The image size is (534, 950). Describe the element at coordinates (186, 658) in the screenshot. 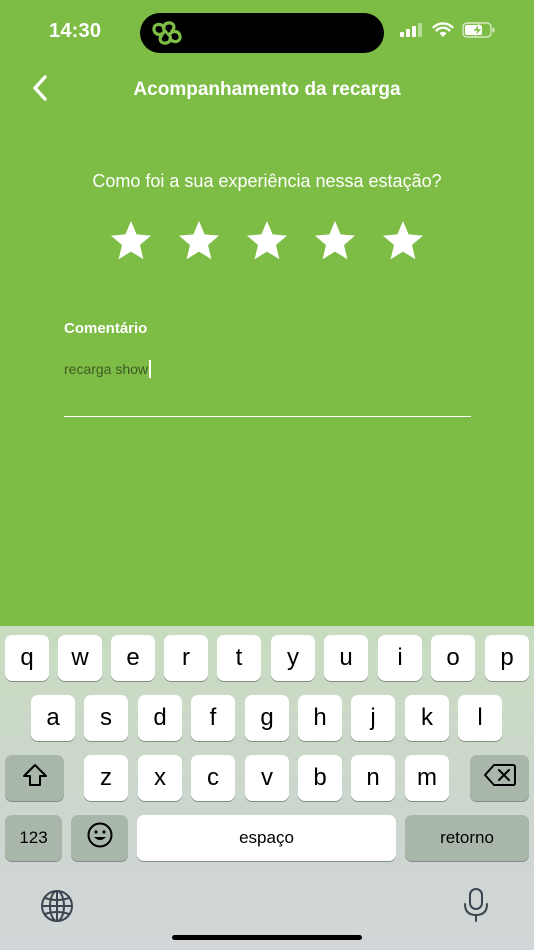

I see `key-r: r` at that location.